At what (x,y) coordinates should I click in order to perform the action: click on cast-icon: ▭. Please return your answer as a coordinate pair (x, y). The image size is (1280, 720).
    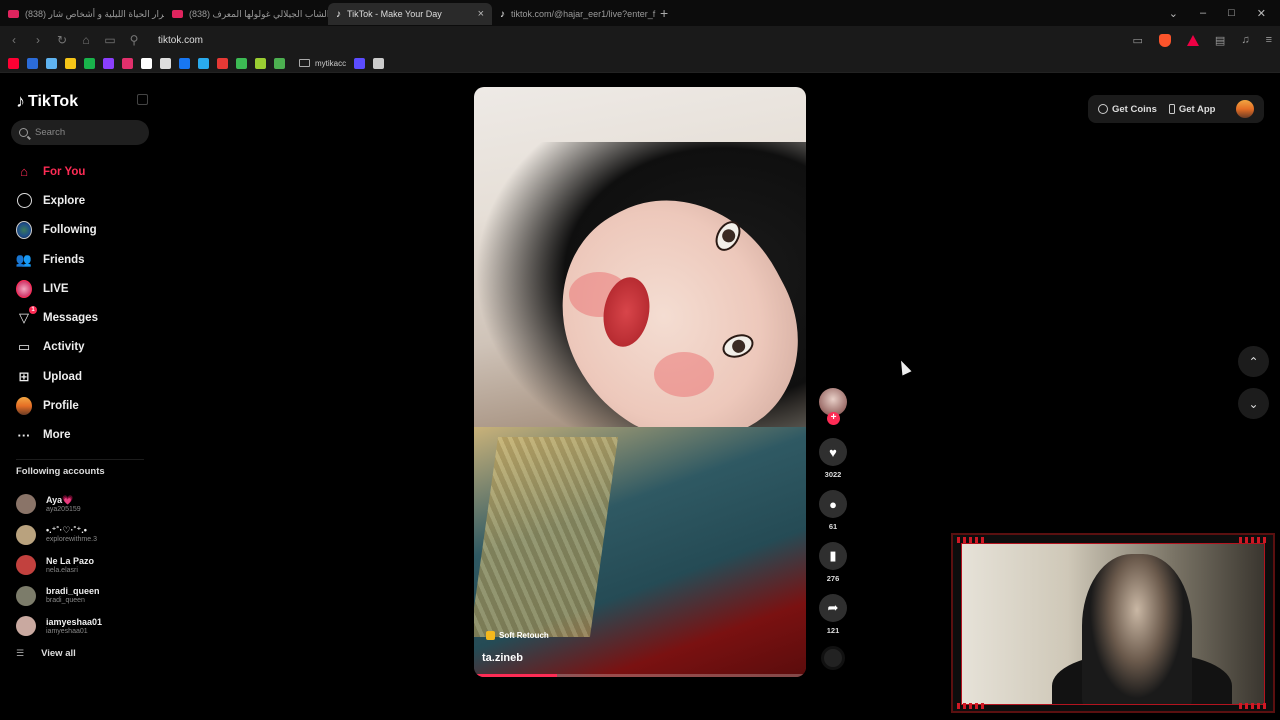
    Looking at the image, I should click on (1138, 40).